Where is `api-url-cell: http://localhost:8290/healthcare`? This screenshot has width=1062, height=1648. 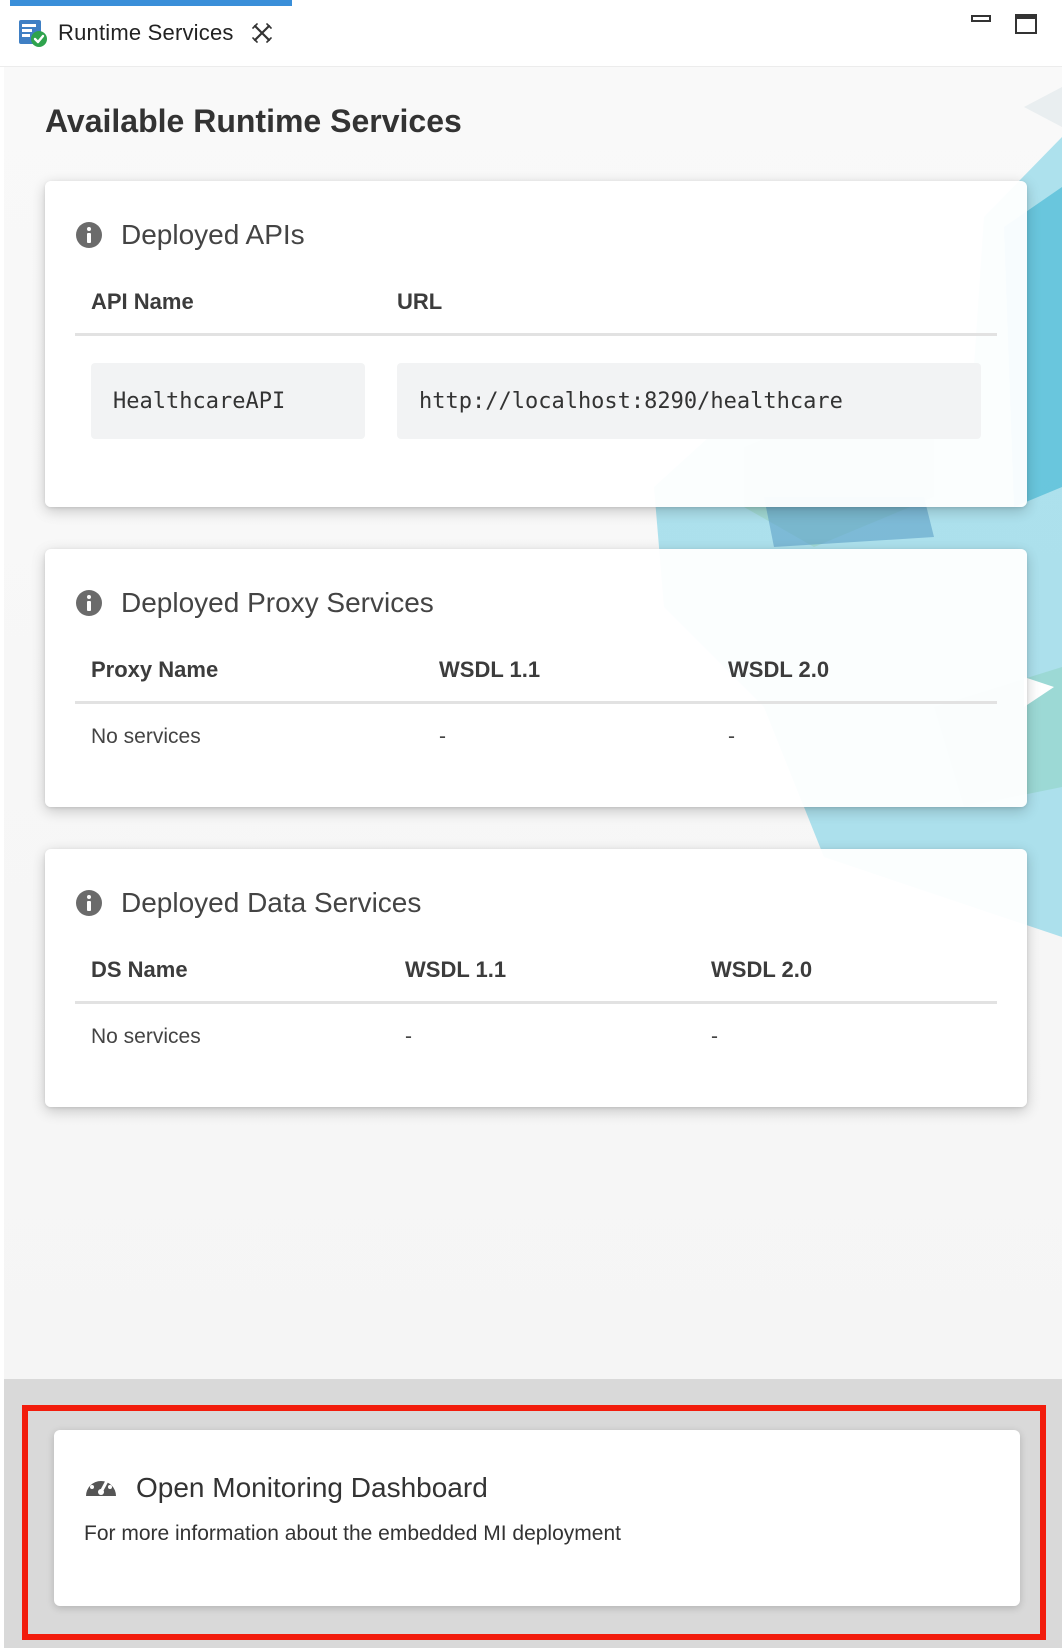 api-url-cell: http://localhost:8290/healthcare is located at coordinates (689, 401).